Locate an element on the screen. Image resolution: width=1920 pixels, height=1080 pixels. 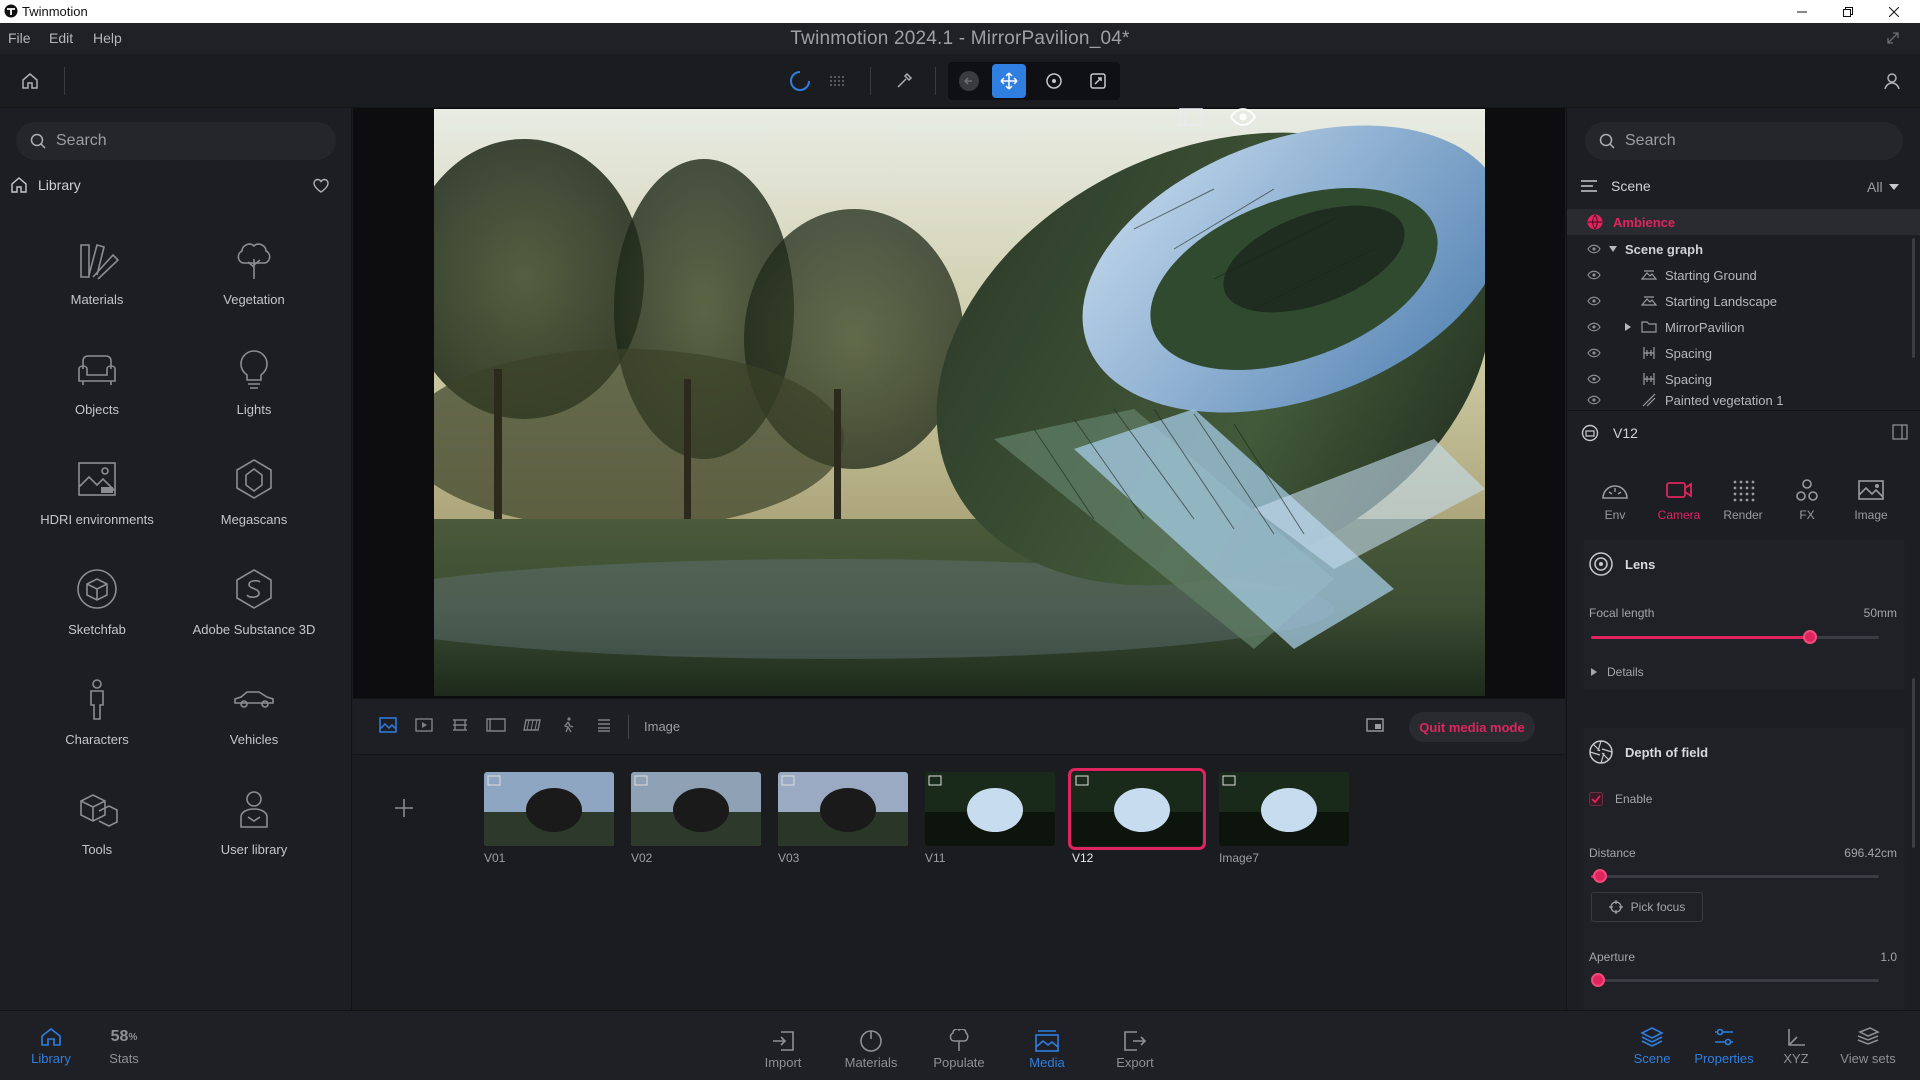
tab-render: Render is located at coordinates (1743, 508).